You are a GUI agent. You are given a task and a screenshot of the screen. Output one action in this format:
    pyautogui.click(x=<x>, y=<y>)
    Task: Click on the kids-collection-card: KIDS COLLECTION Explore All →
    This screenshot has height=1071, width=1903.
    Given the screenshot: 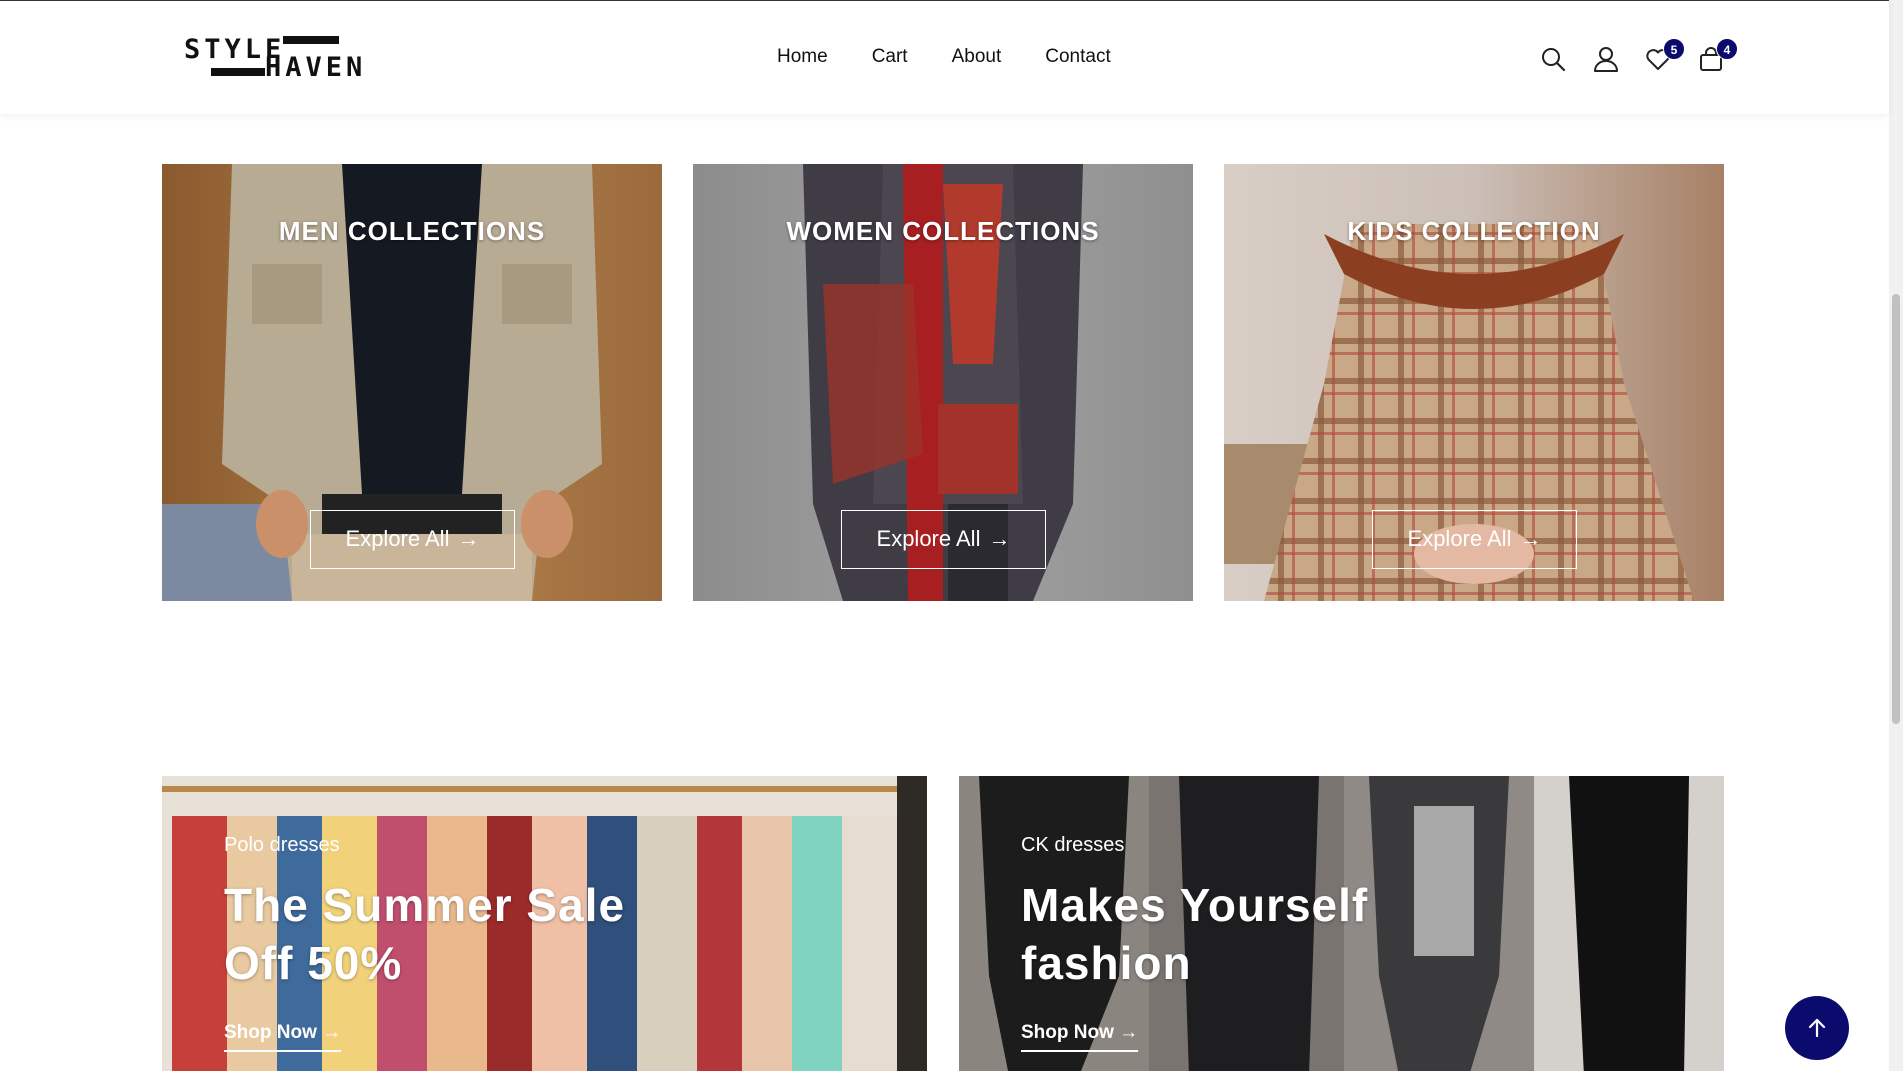 What is the action you would take?
    pyautogui.click(x=1474, y=382)
    